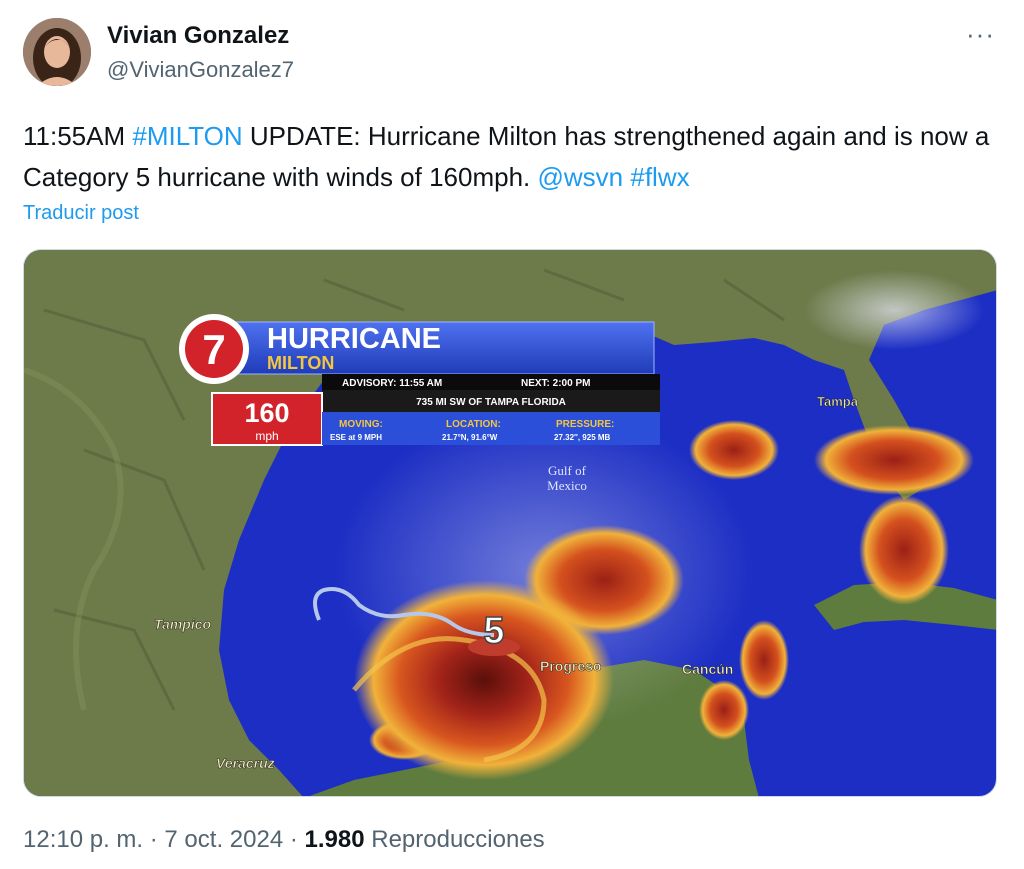 The image size is (1024, 869). What do you see at coordinates (659, 177) in the screenshot?
I see `hashtag-flwx: #flwx` at bounding box center [659, 177].